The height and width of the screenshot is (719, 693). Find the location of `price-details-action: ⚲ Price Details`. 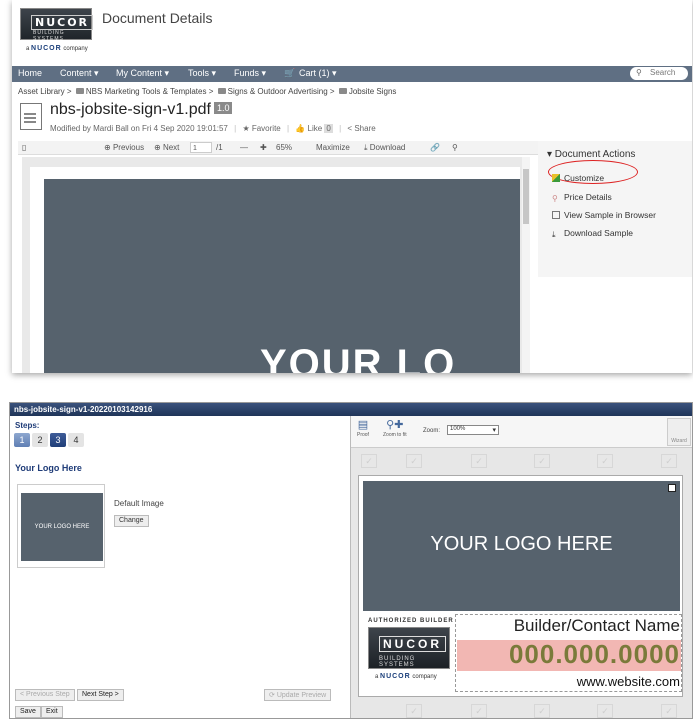

price-details-action: ⚲ Price Details is located at coordinates (582, 197).